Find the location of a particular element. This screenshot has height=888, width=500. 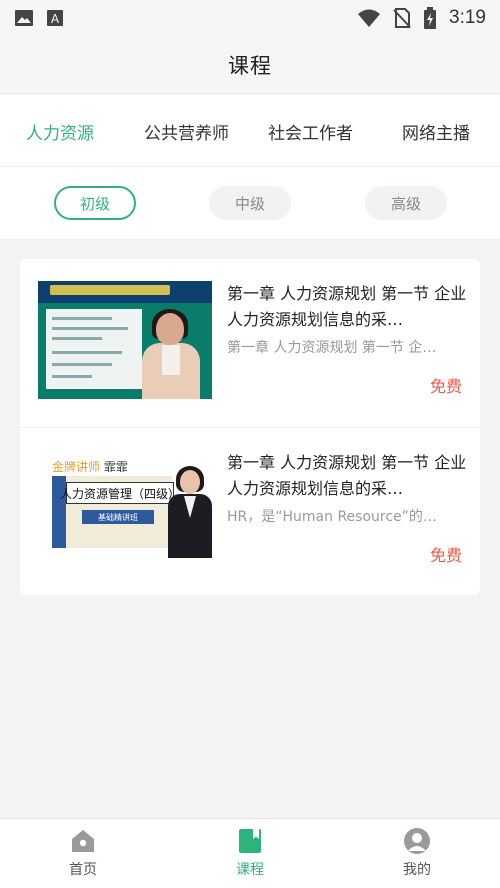

page-title: 课程 is located at coordinates (250, 65).